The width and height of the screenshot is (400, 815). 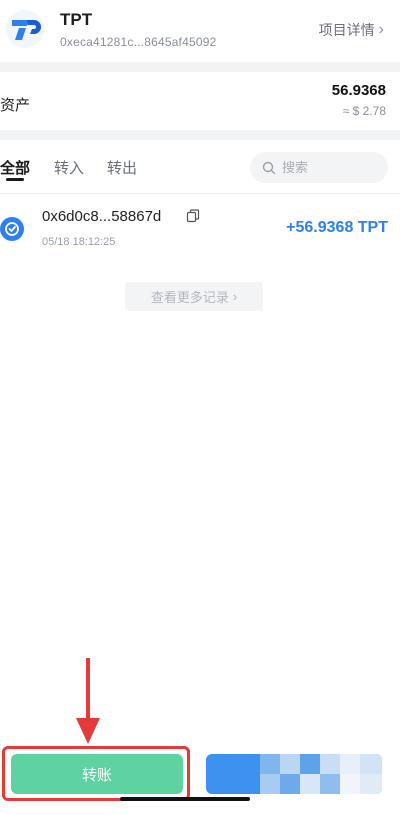 What do you see at coordinates (15, 167) in the screenshot?
I see `tab-all: 全部` at bounding box center [15, 167].